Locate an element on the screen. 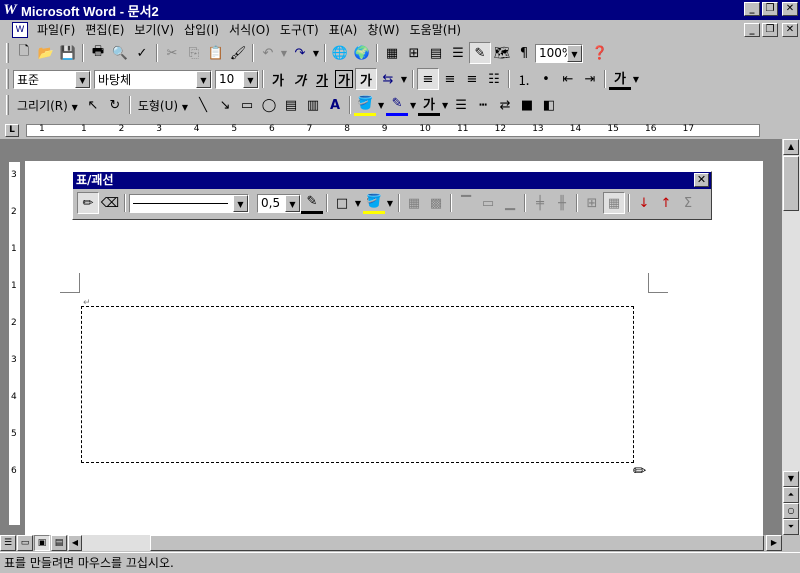 This screenshot has height=573, width=800. text-box-icon: ▤ is located at coordinates (291, 105).